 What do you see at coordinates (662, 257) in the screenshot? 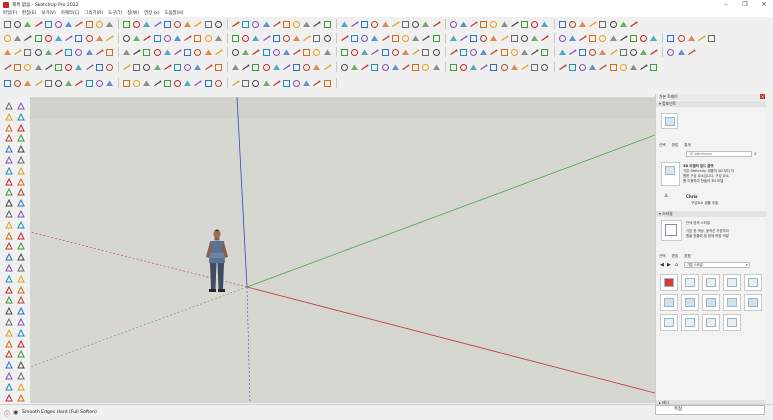
I see `style-tab-select: 선택` at bounding box center [662, 257].